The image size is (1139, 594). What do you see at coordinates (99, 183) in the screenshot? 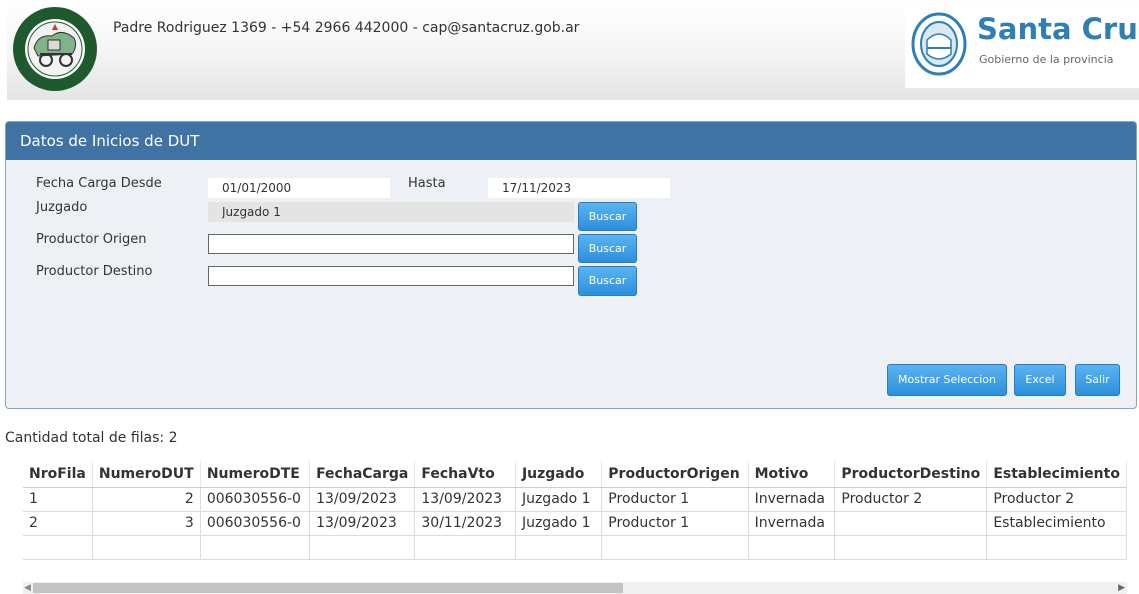
I see `fecha-desde-label: Fecha Carga Desde` at bounding box center [99, 183].